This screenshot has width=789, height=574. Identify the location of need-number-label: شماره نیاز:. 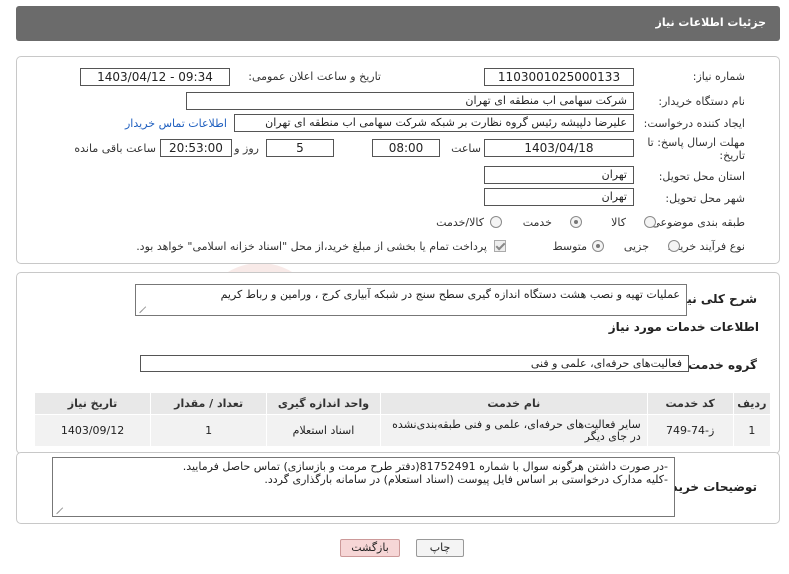
(718, 76).